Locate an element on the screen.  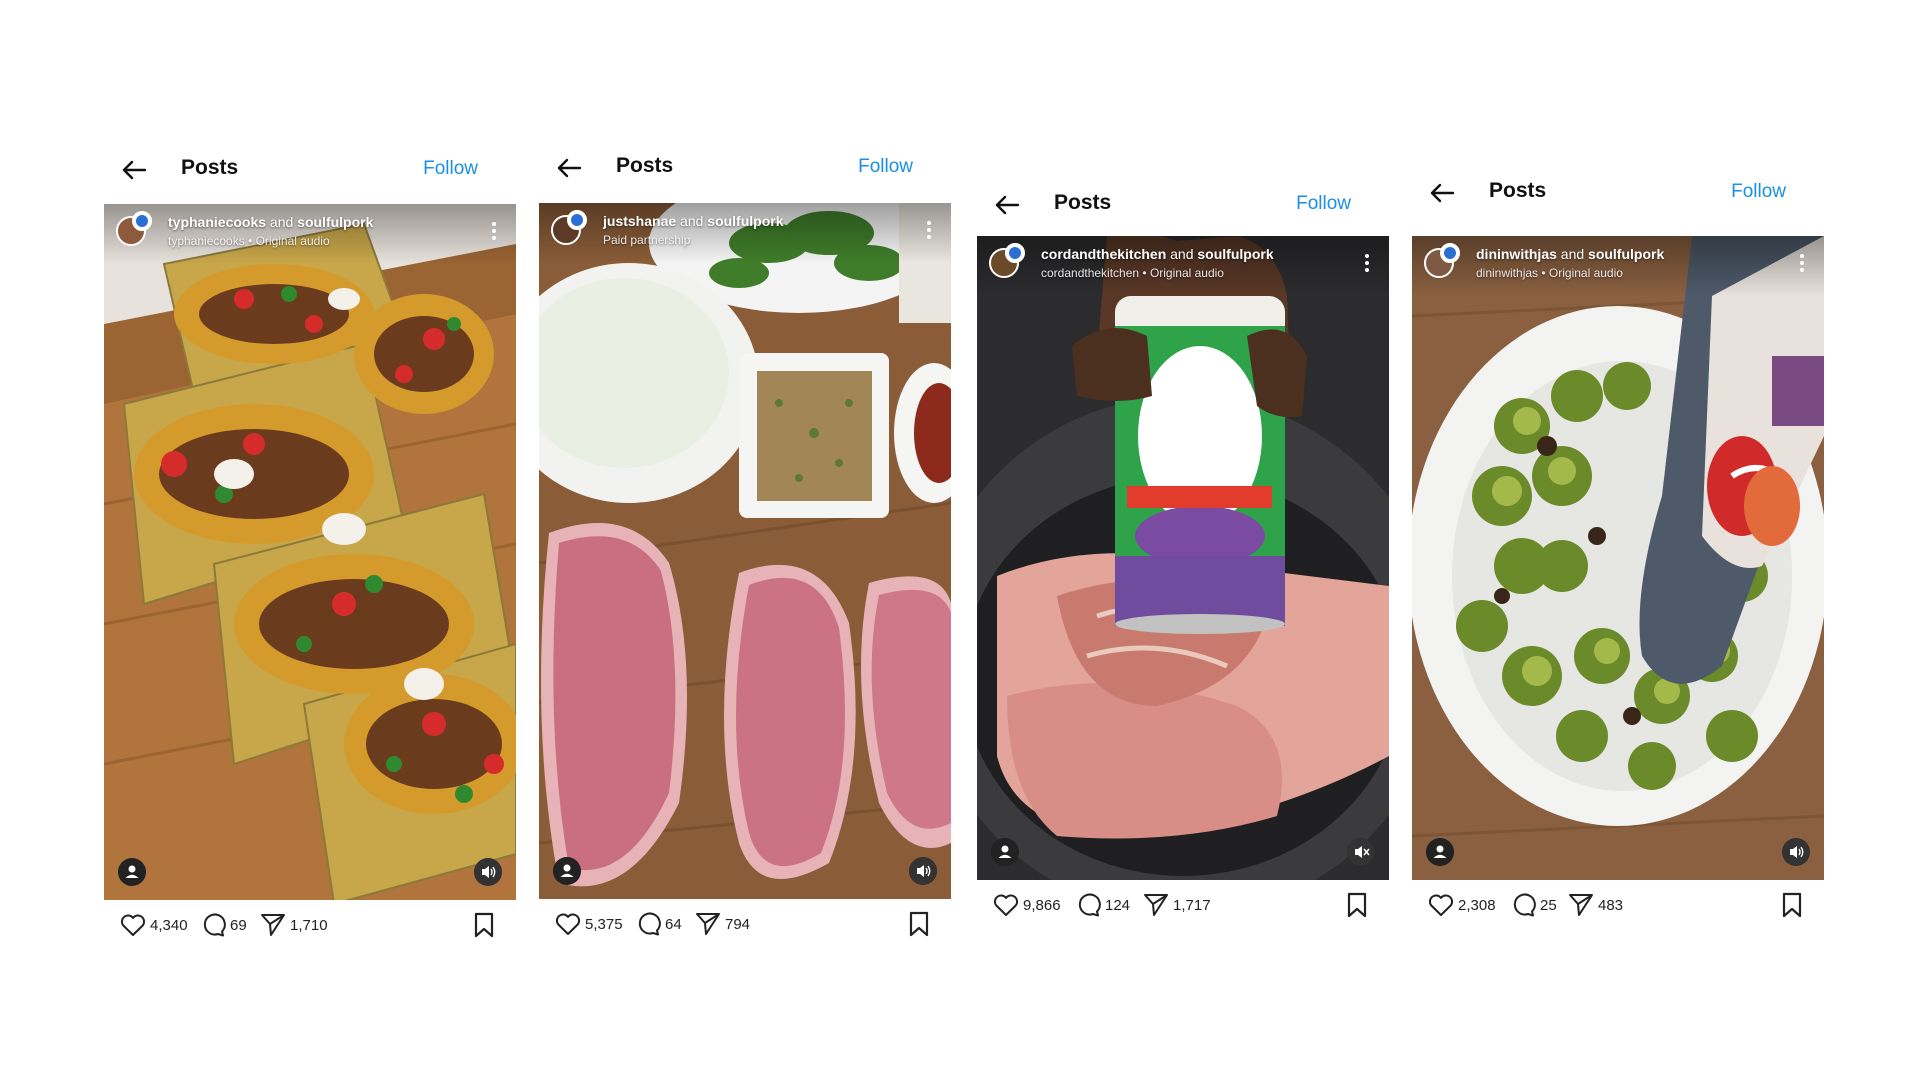
share-action: 794 is located at coordinates (722, 924).